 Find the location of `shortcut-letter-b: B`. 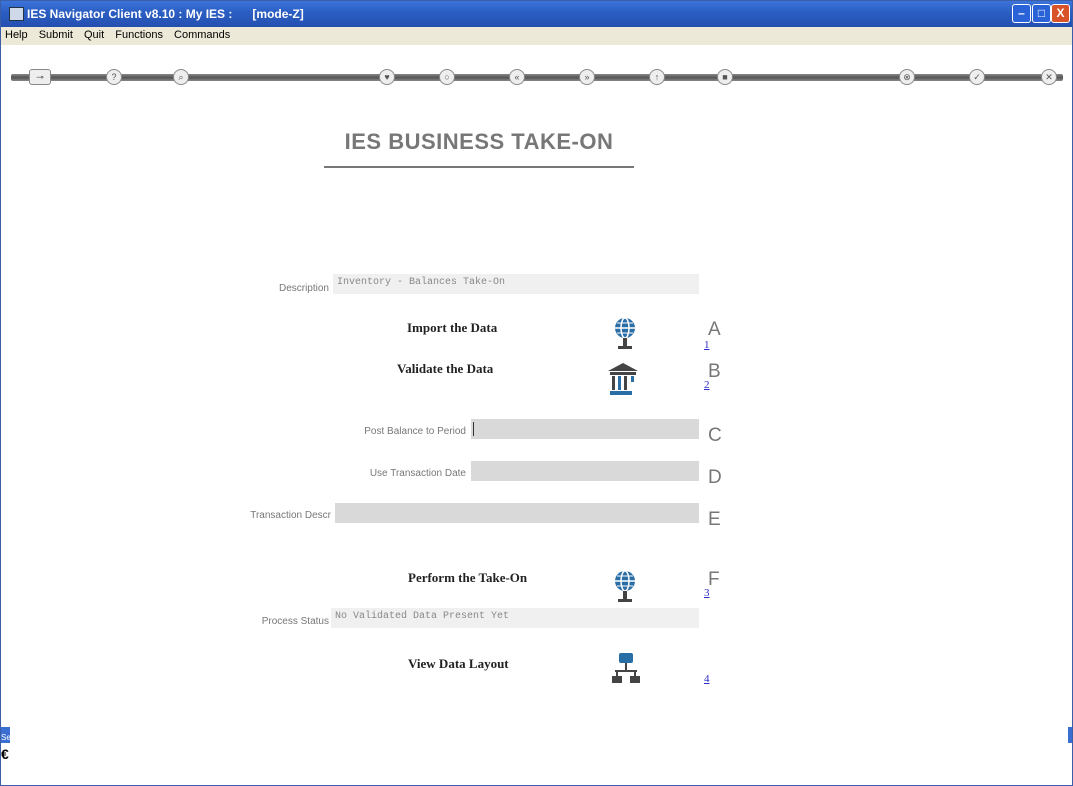

shortcut-letter-b: B is located at coordinates (714, 371).